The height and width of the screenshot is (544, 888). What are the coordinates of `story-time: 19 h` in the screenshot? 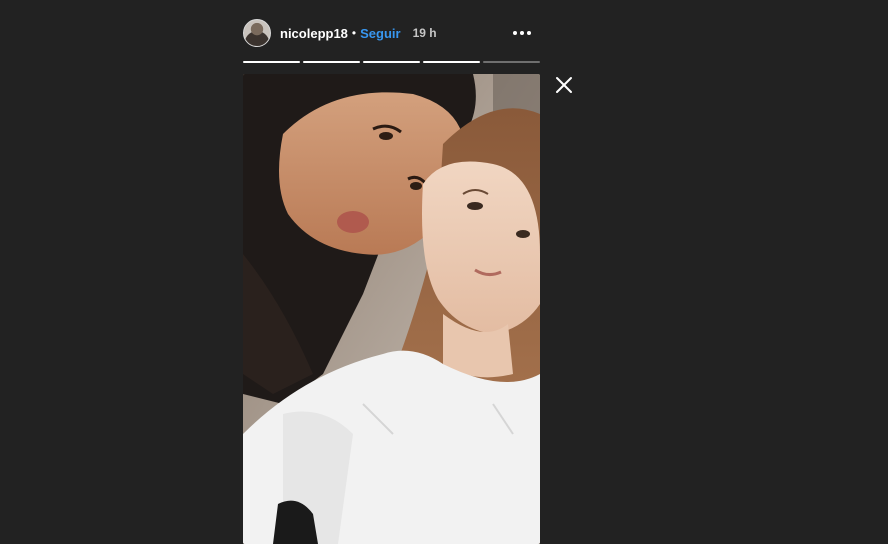 It's located at (424, 33).